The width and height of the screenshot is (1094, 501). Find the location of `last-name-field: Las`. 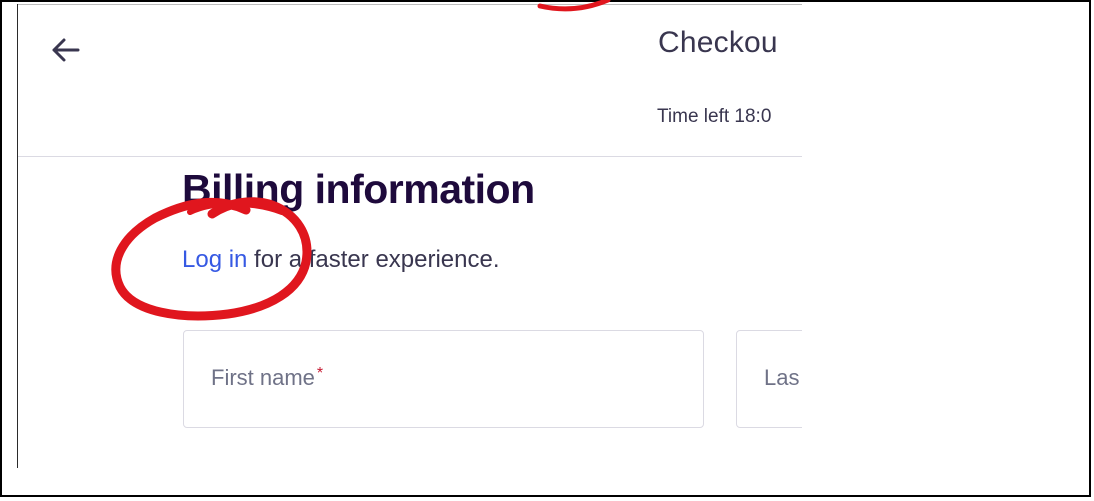

last-name-field: Las is located at coordinates (769, 379).